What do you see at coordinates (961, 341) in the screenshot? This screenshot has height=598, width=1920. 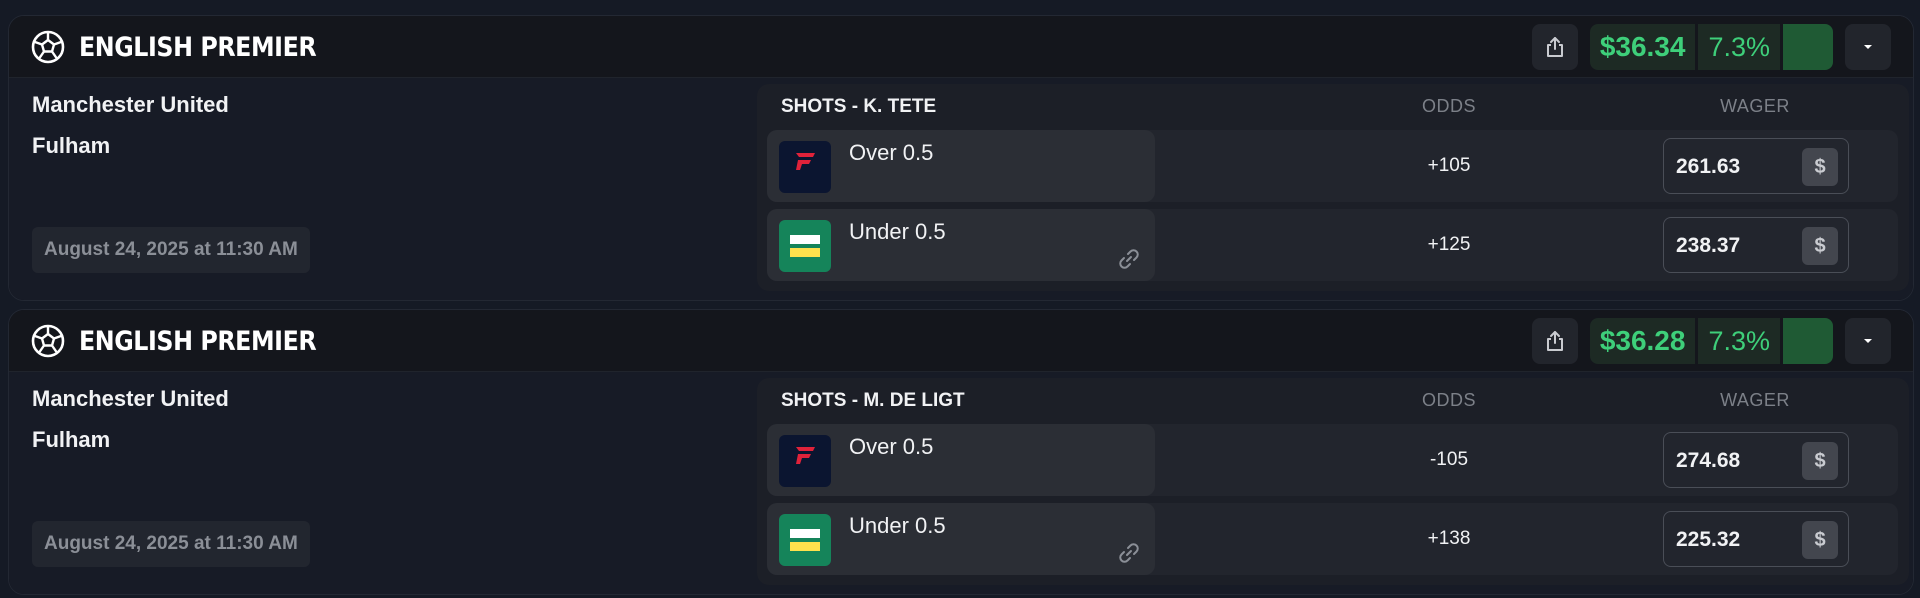 I see `card-header: ENGLISH PREMIER $36.28 7.3%` at bounding box center [961, 341].